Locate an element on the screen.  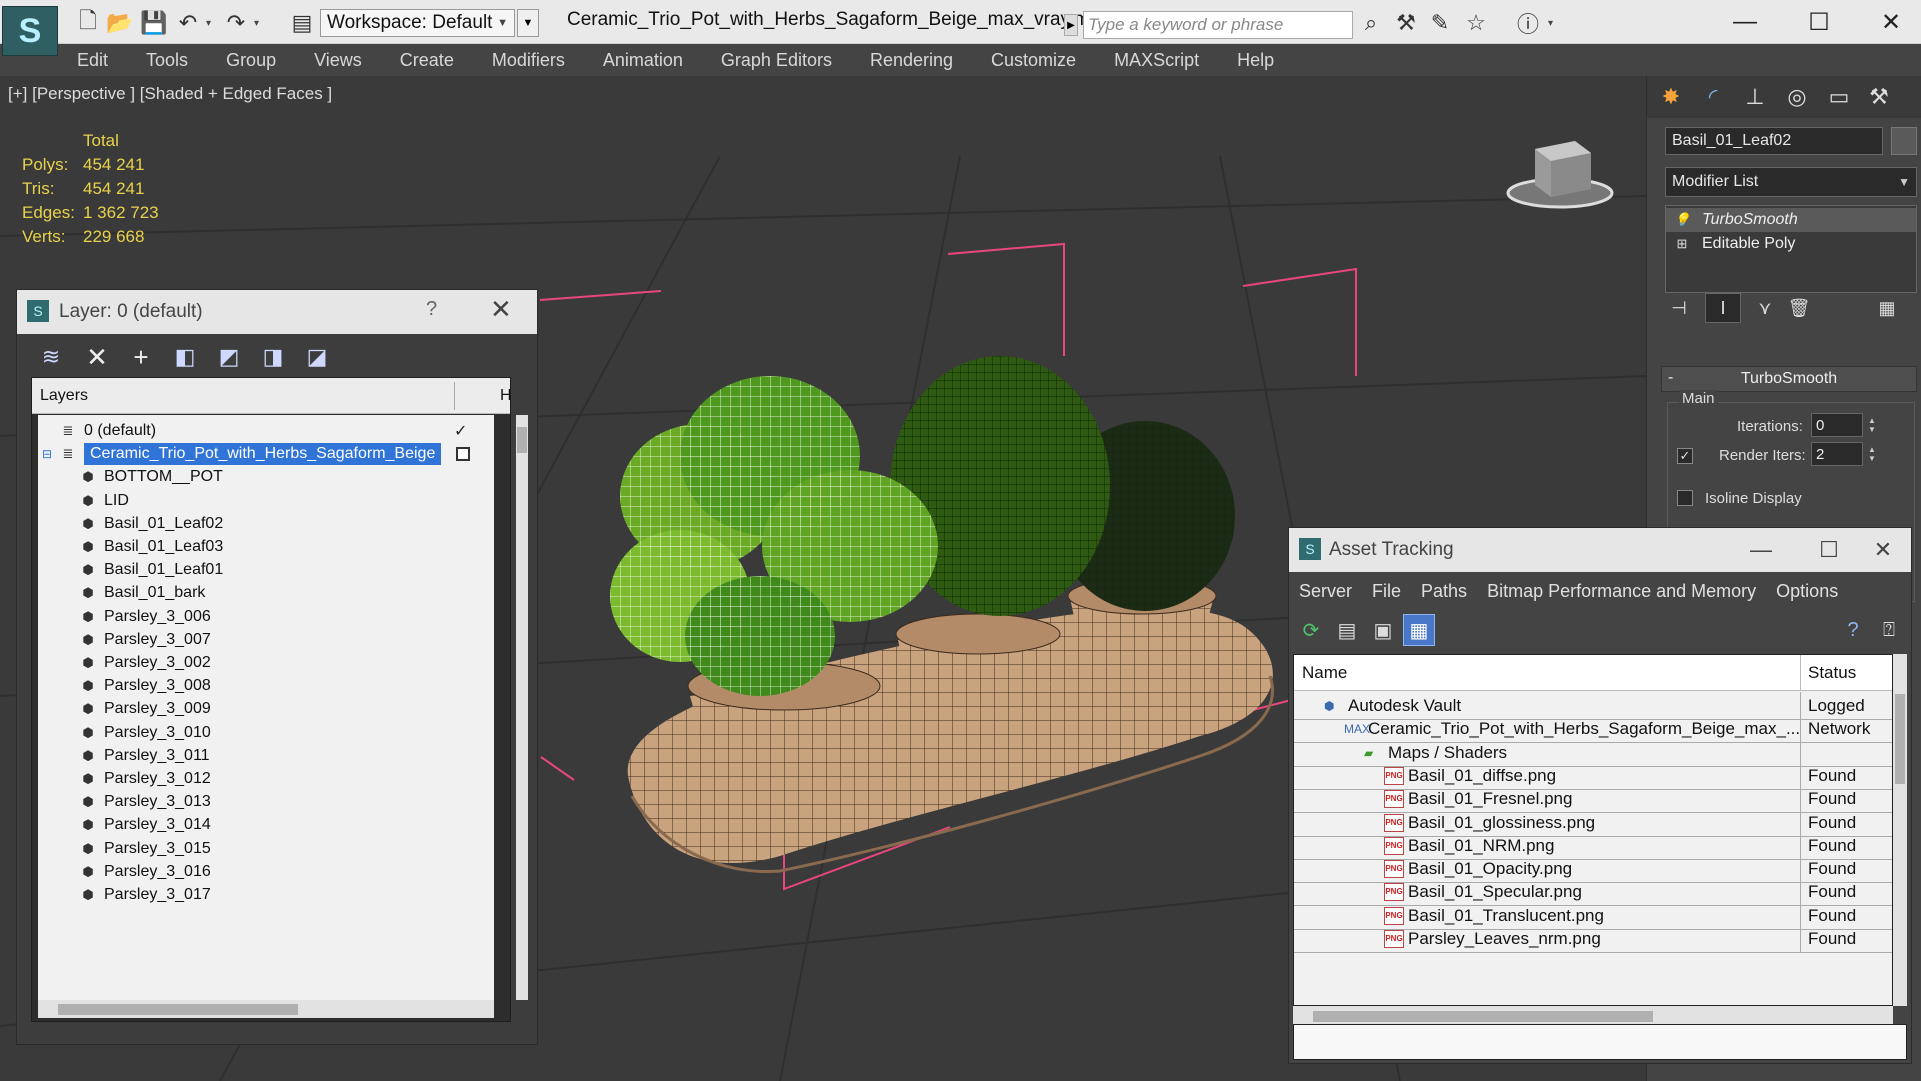
pin-stack-icon: ⊣ is located at coordinates (1679, 308).